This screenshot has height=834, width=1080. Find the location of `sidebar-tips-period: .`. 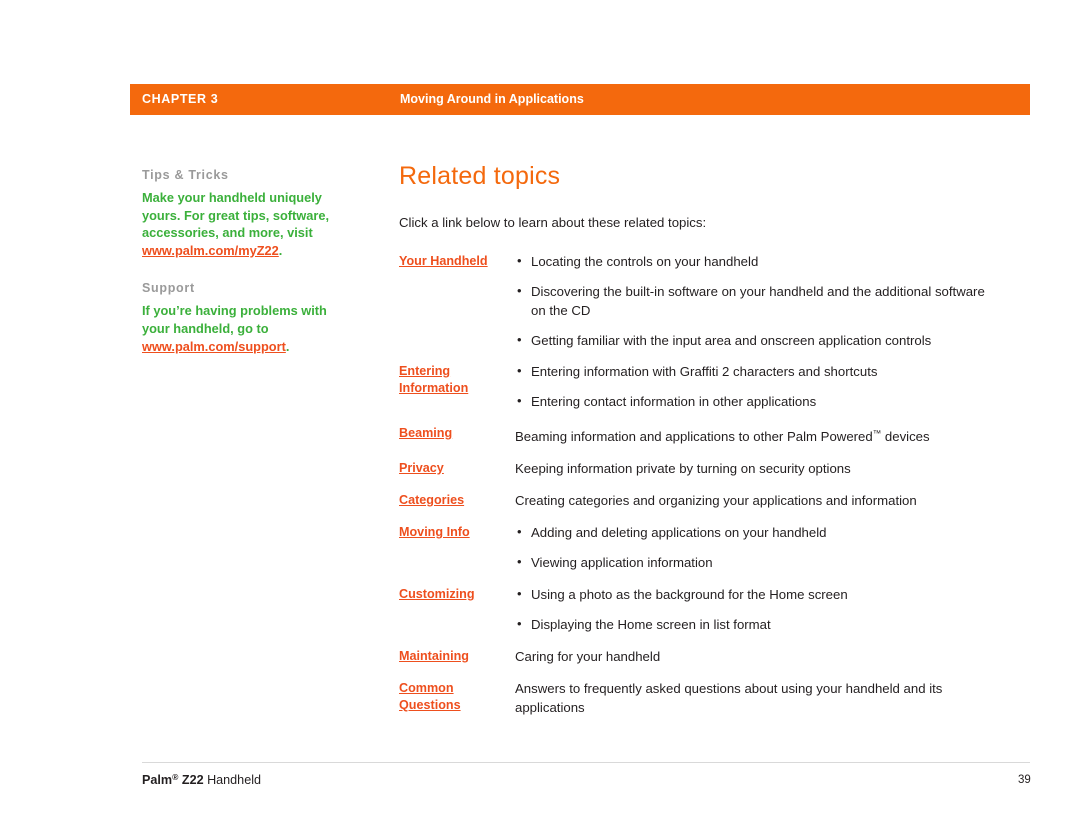

sidebar-tips-period: . is located at coordinates (280, 250).